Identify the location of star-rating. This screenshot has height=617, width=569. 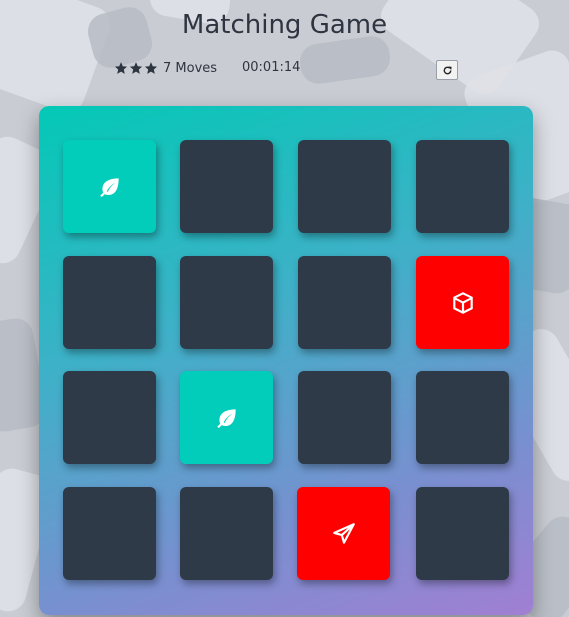
(136, 68).